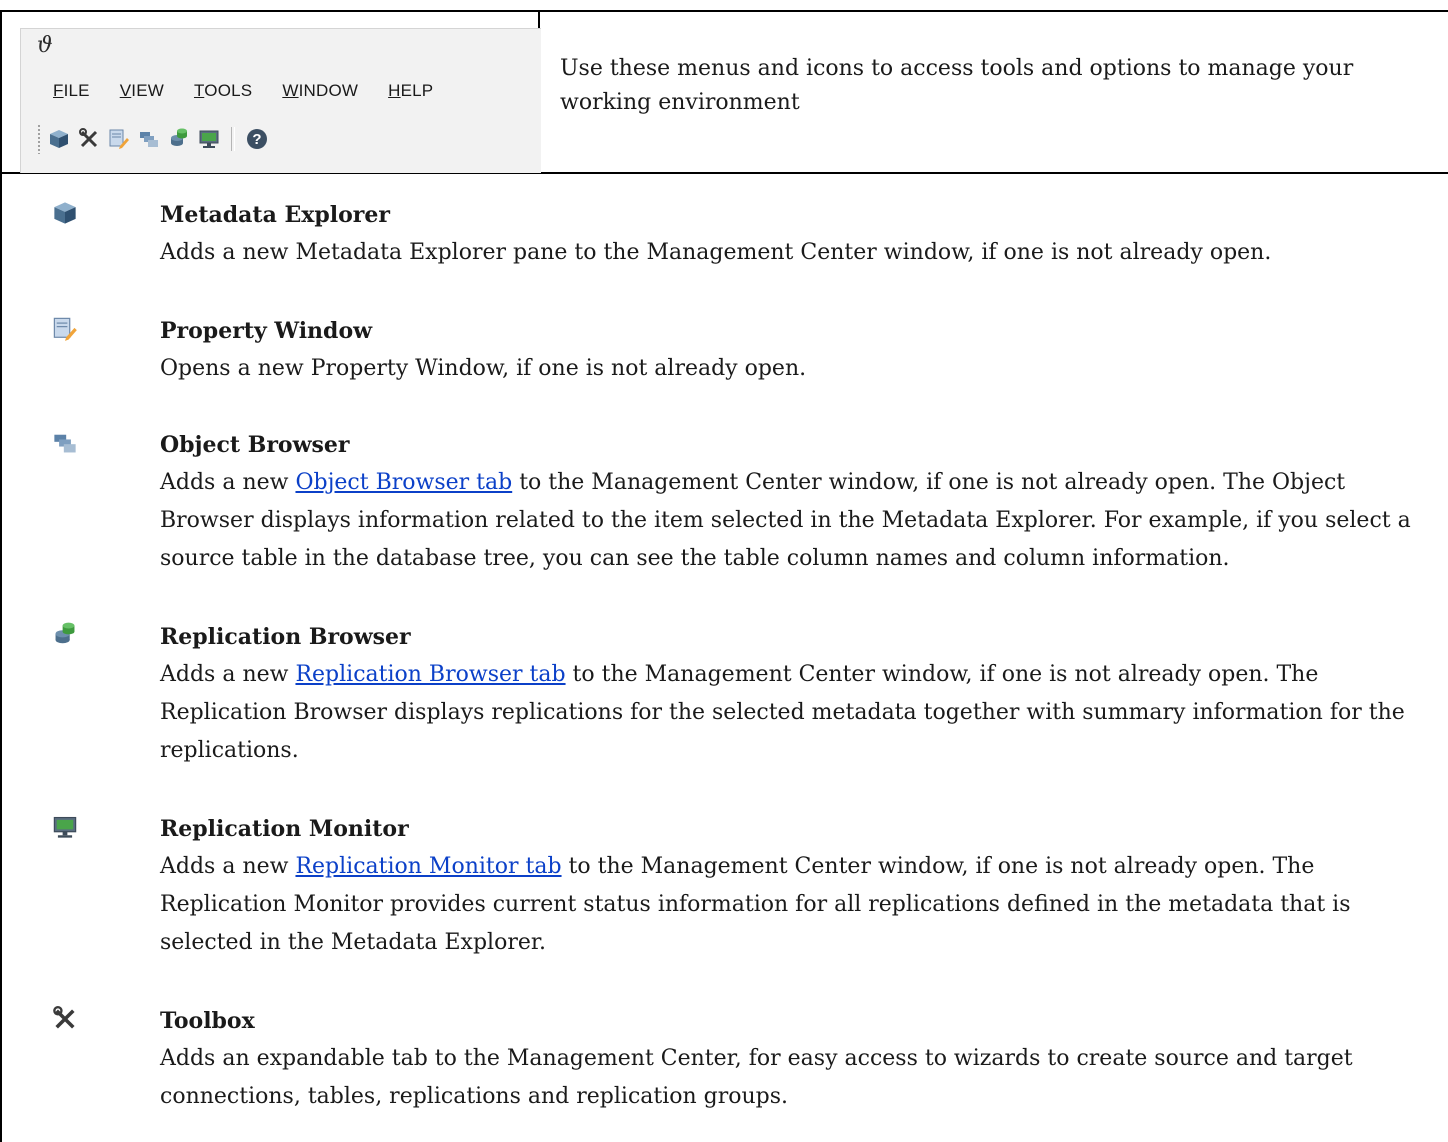 This screenshot has height=1142, width=1448. I want to click on app-menu-screenshot: ϑ FILE VIEW TOOLS WINDOW HELP ?, so click(280, 100).